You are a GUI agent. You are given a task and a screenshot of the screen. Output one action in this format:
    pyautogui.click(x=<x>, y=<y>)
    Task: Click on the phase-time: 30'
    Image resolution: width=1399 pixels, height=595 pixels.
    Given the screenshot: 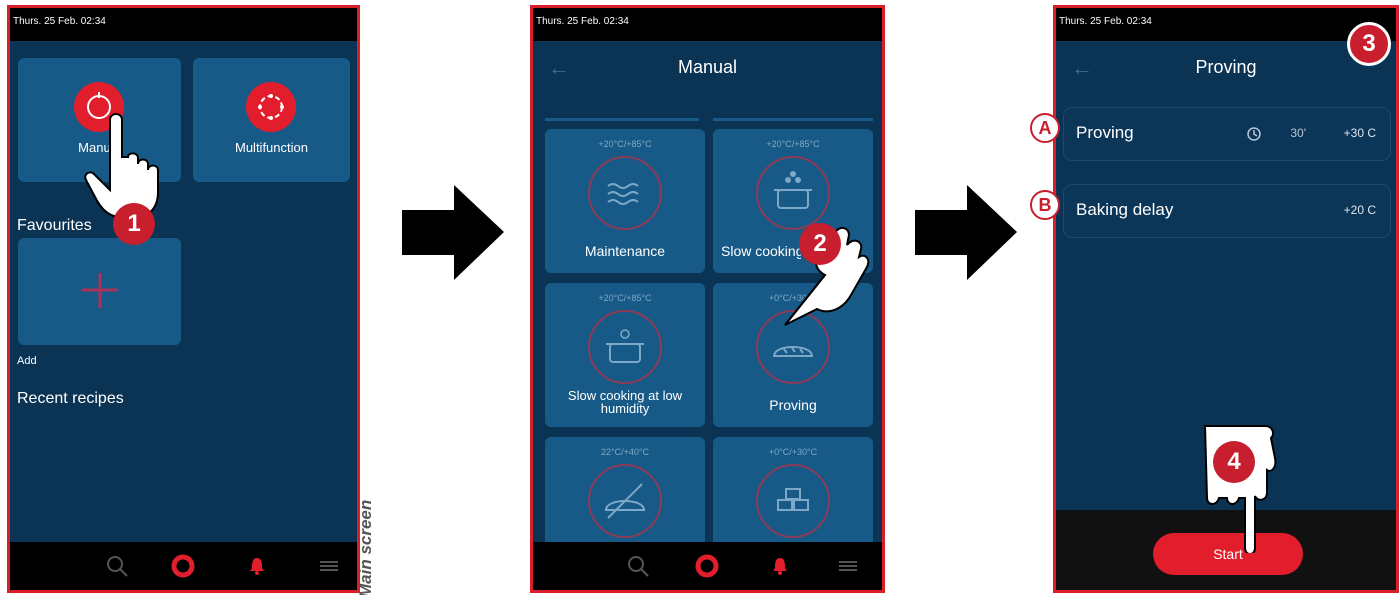 What is the action you would take?
    pyautogui.click(x=1298, y=133)
    